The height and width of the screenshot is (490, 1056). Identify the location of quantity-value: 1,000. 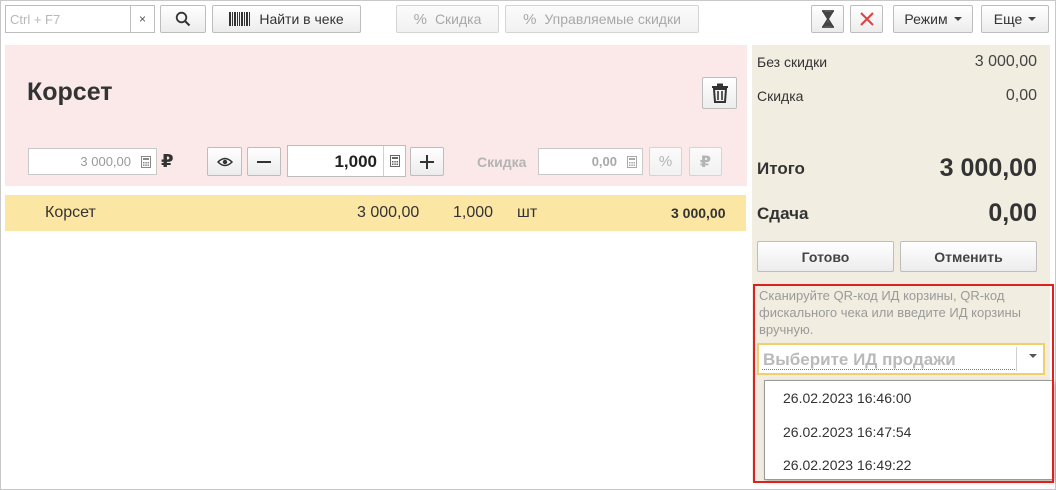
(355, 161).